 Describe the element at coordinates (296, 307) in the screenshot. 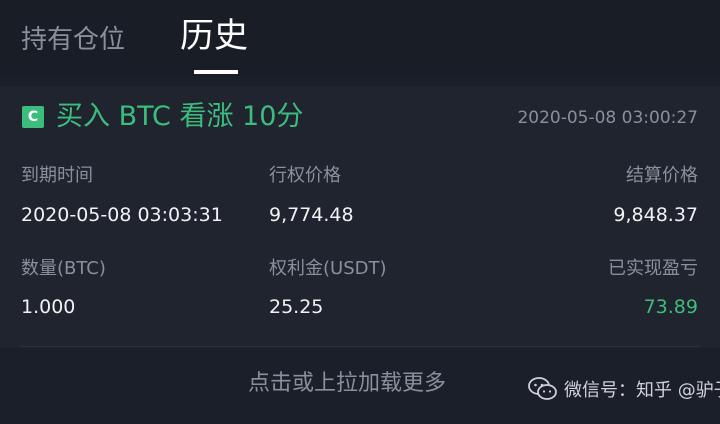

I see `premium-value: 25.25` at that location.